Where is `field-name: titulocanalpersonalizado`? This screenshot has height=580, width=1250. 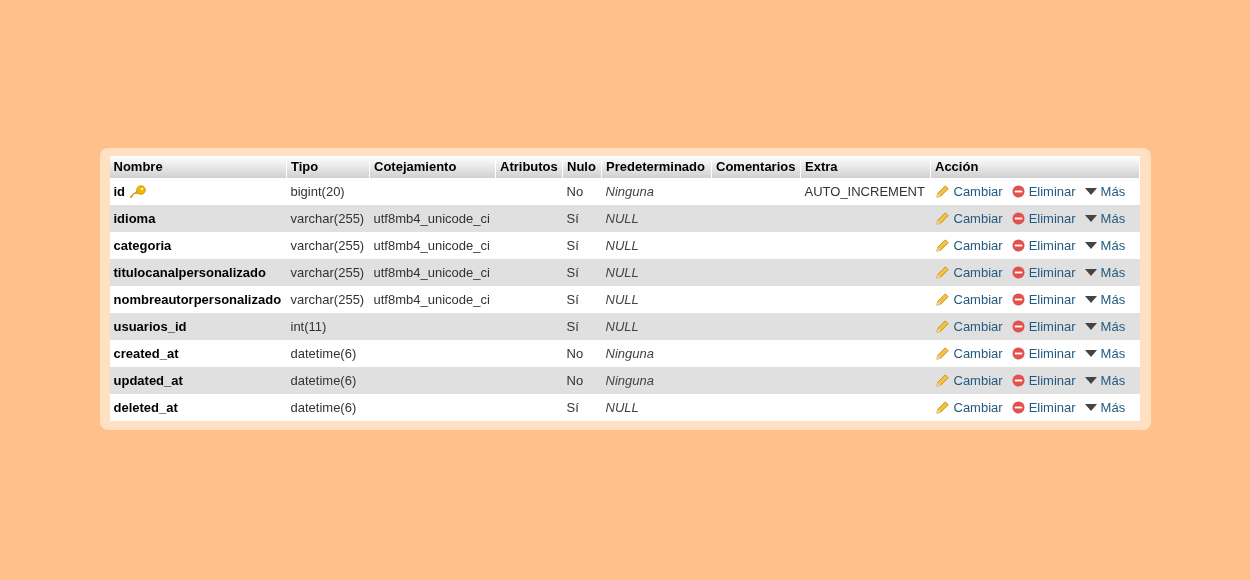 field-name: titulocanalpersonalizado is located at coordinates (189, 272).